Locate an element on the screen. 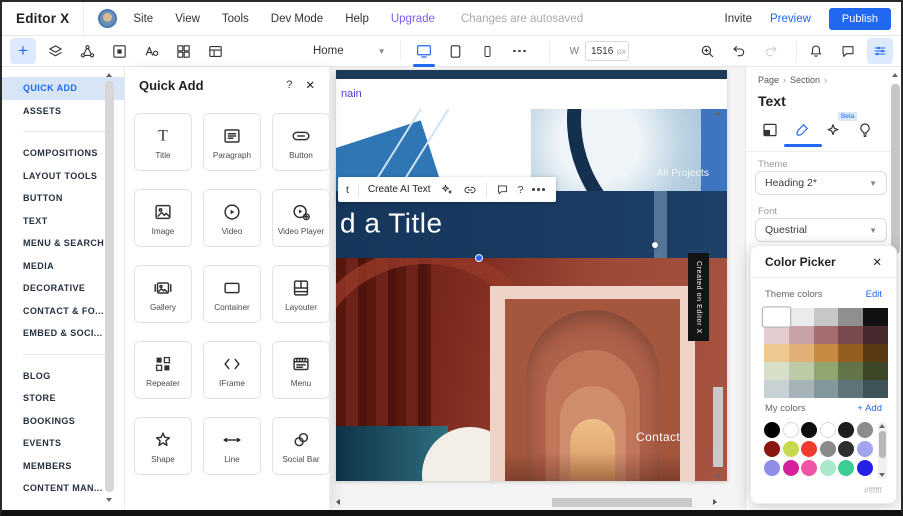  tab-ai: Beta is located at coordinates (839, 126).